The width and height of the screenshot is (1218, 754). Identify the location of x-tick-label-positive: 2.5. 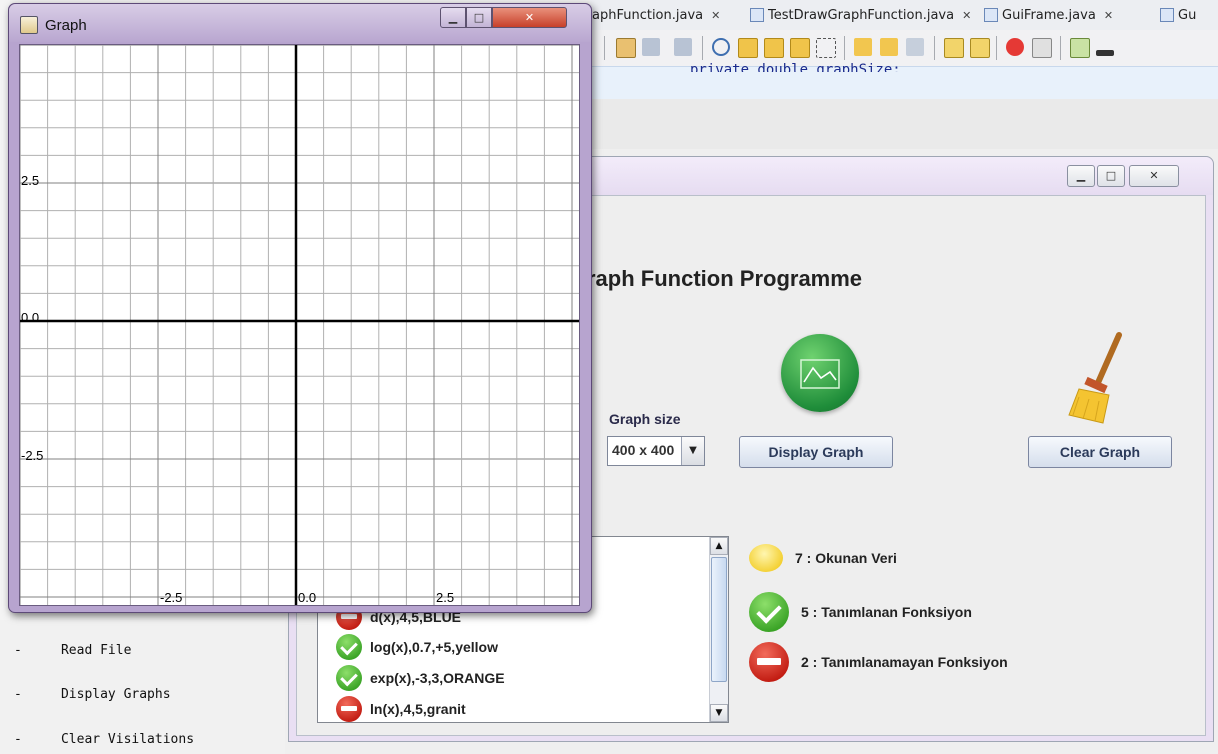
(445, 597).